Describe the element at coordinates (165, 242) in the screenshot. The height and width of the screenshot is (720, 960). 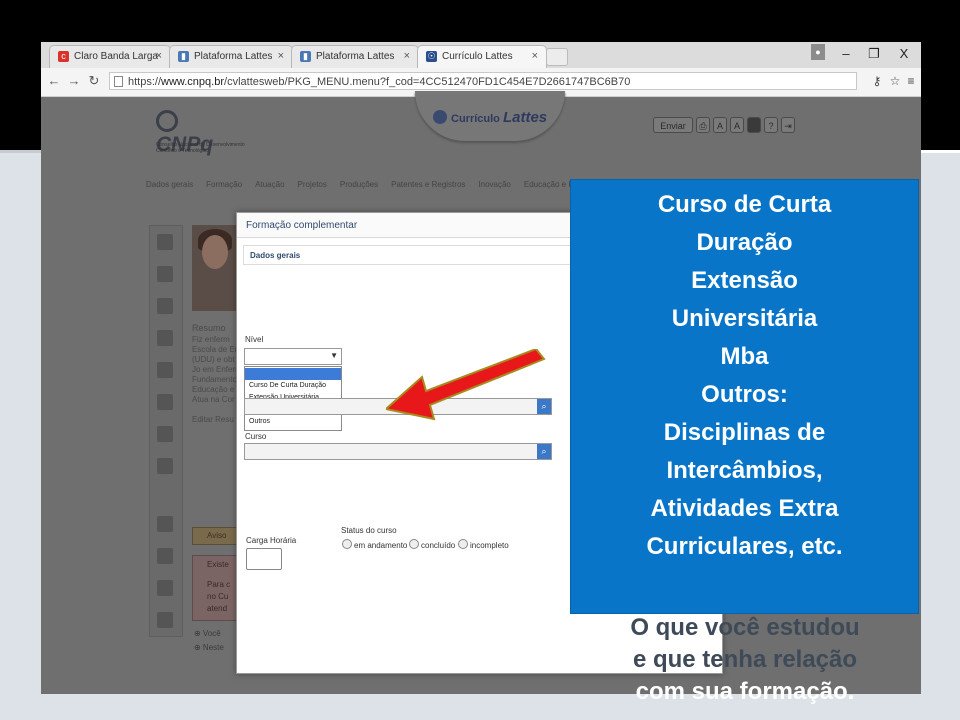
I see `home-icon` at that location.